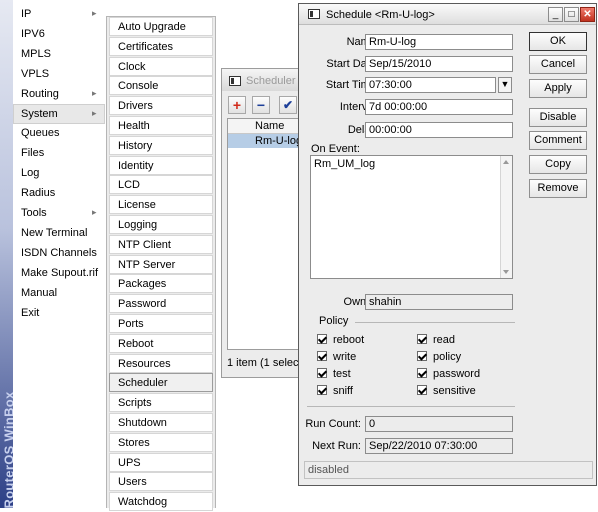 The width and height of the screenshot is (598, 512). What do you see at coordinates (506, 217) in the screenshot?
I see `on-event-scrollbar` at bounding box center [506, 217].